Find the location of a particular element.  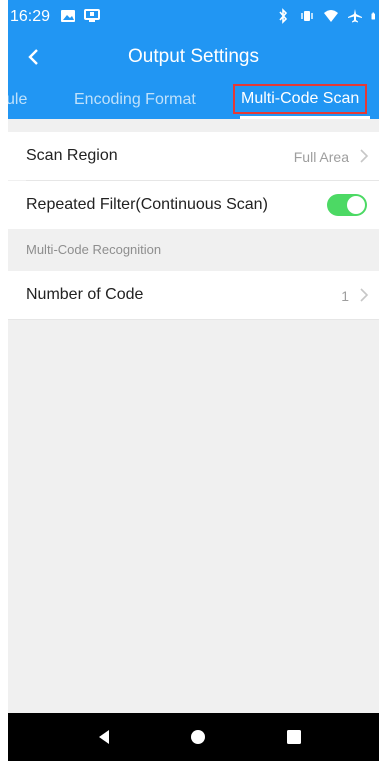

number-of-code-row: Number of Code 1 is located at coordinates (193, 295).